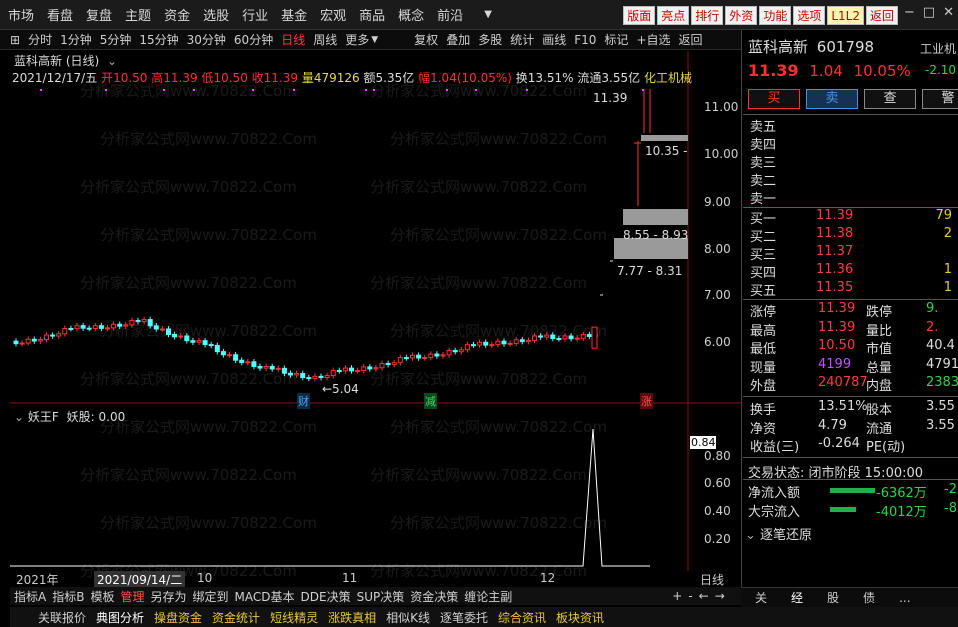 The image size is (958, 627). What do you see at coordinates (940, 99) in the screenshot?
I see `alert-button: 警` at bounding box center [940, 99].